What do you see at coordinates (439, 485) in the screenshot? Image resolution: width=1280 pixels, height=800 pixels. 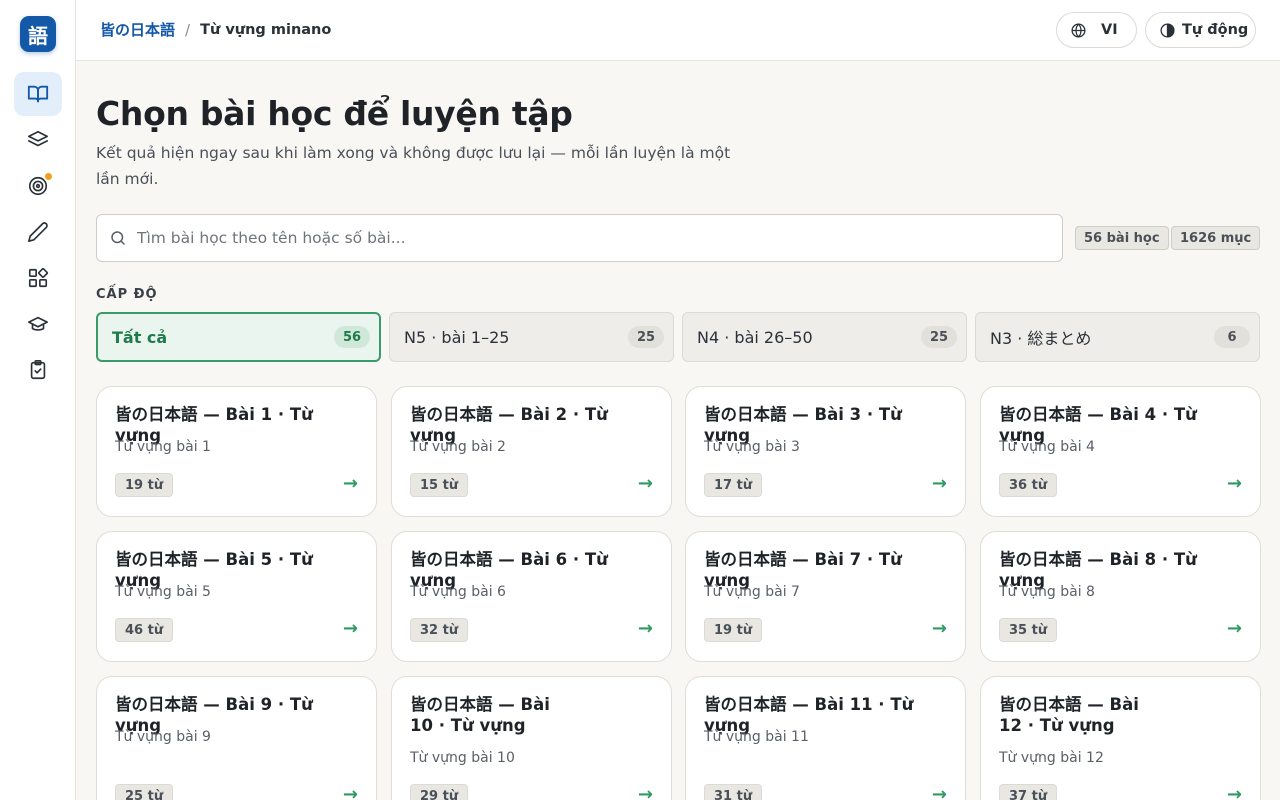 I see `lesson-word-count: 15 từ` at bounding box center [439, 485].